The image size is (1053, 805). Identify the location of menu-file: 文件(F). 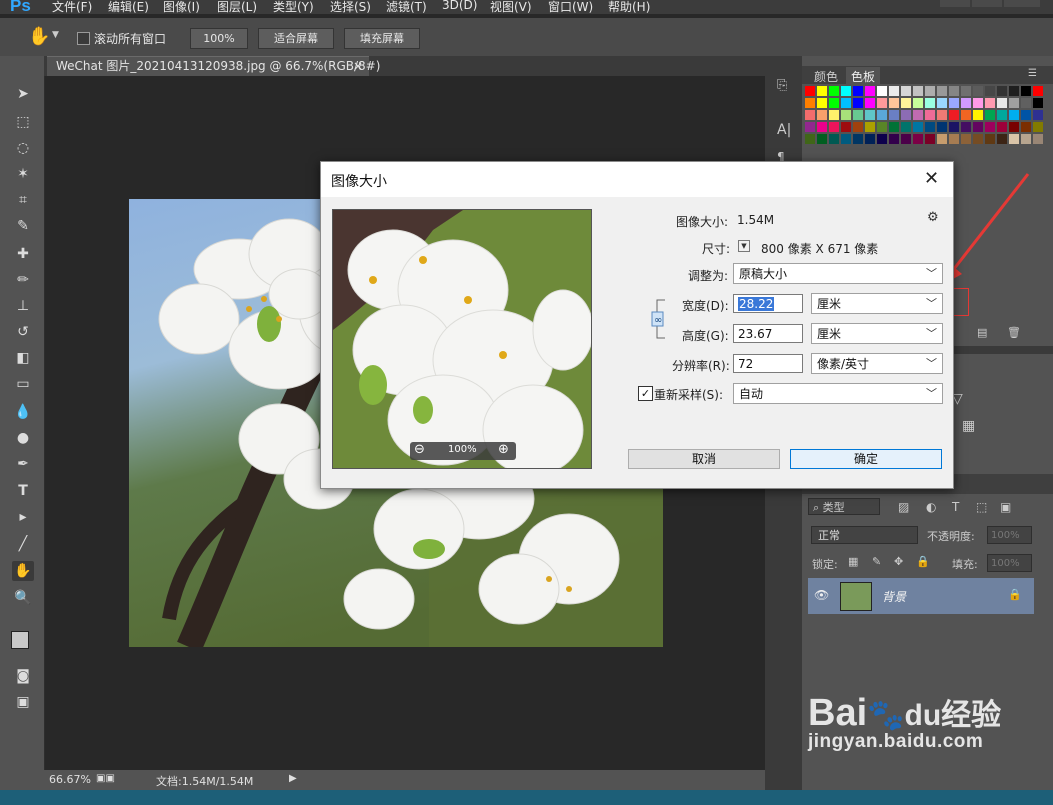
(72, 7).